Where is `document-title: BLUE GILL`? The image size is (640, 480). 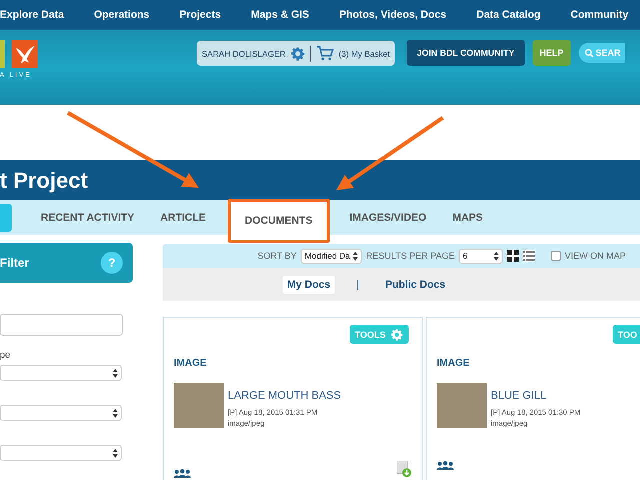 document-title: BLUE GILL is located at coordinates (536, 396).